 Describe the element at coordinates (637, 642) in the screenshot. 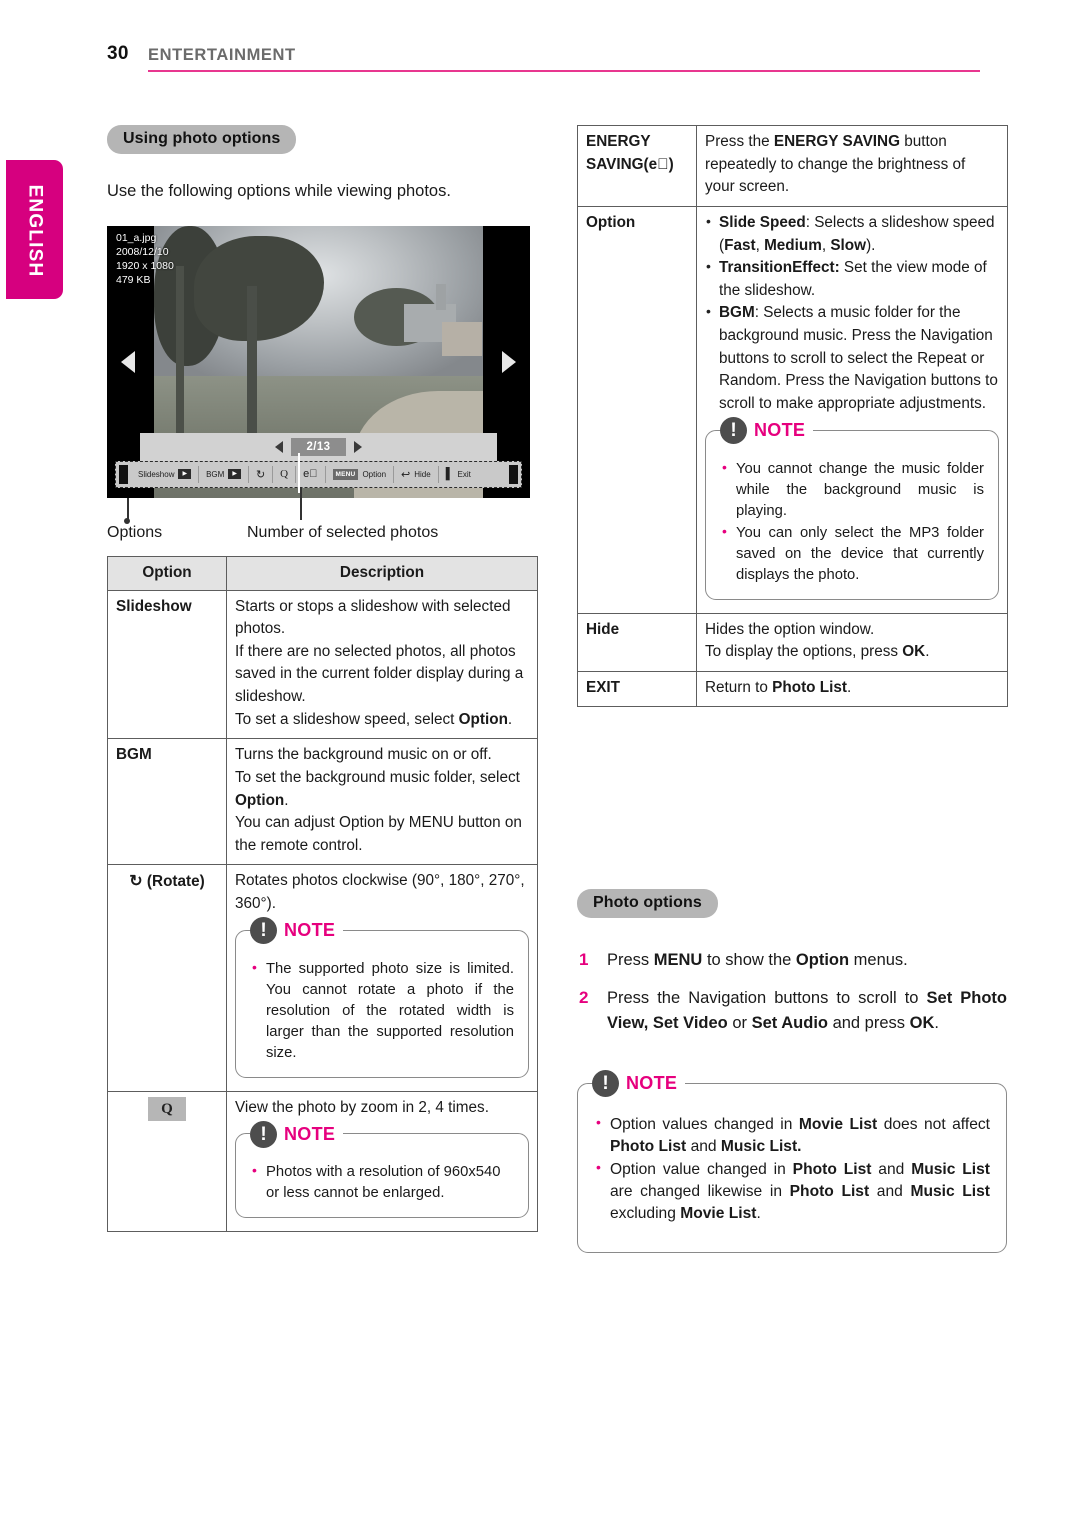

I see `row-option-hide: Hide` at that location.